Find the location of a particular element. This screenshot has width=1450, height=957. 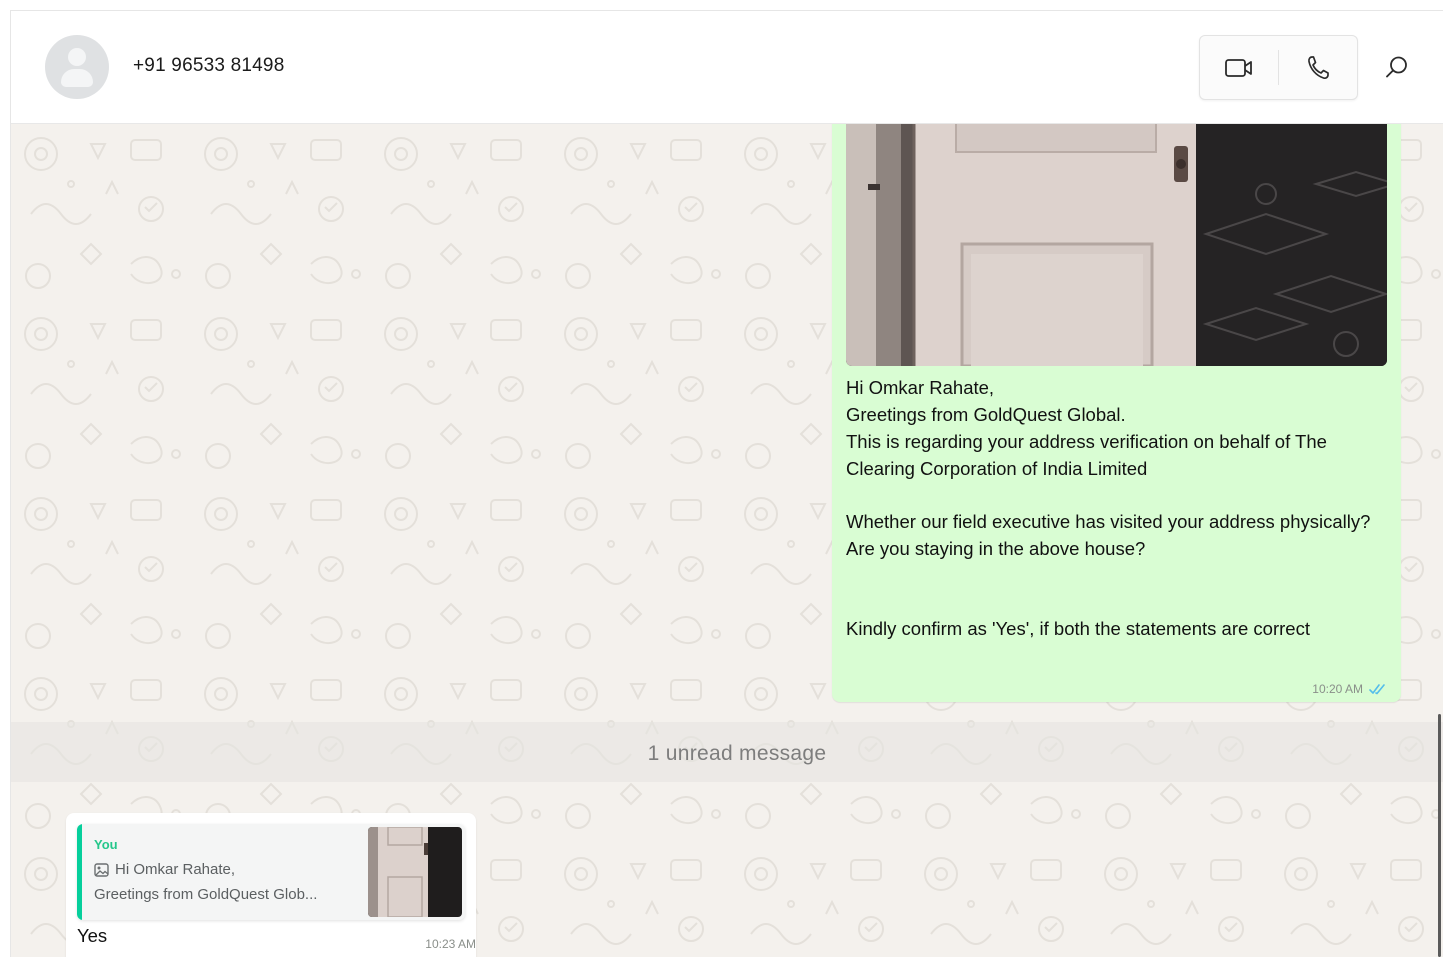

photo-icon is located at coordinates (101, 869).